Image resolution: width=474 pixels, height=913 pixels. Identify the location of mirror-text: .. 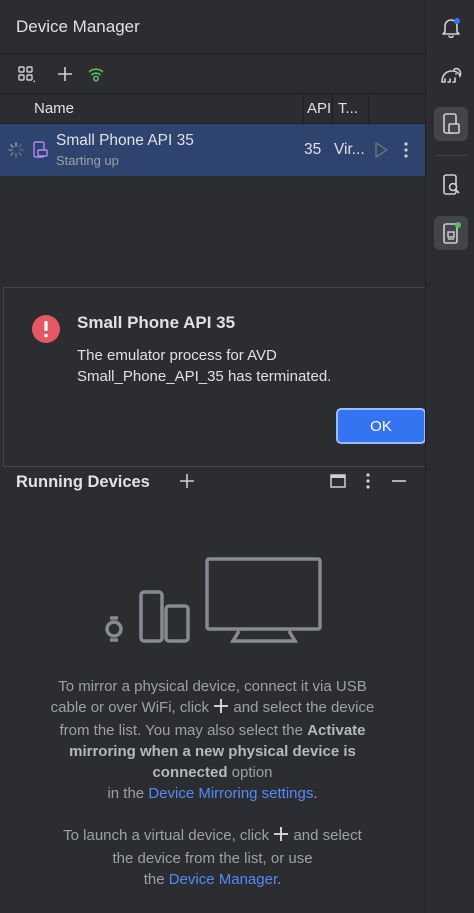
(315, 793).